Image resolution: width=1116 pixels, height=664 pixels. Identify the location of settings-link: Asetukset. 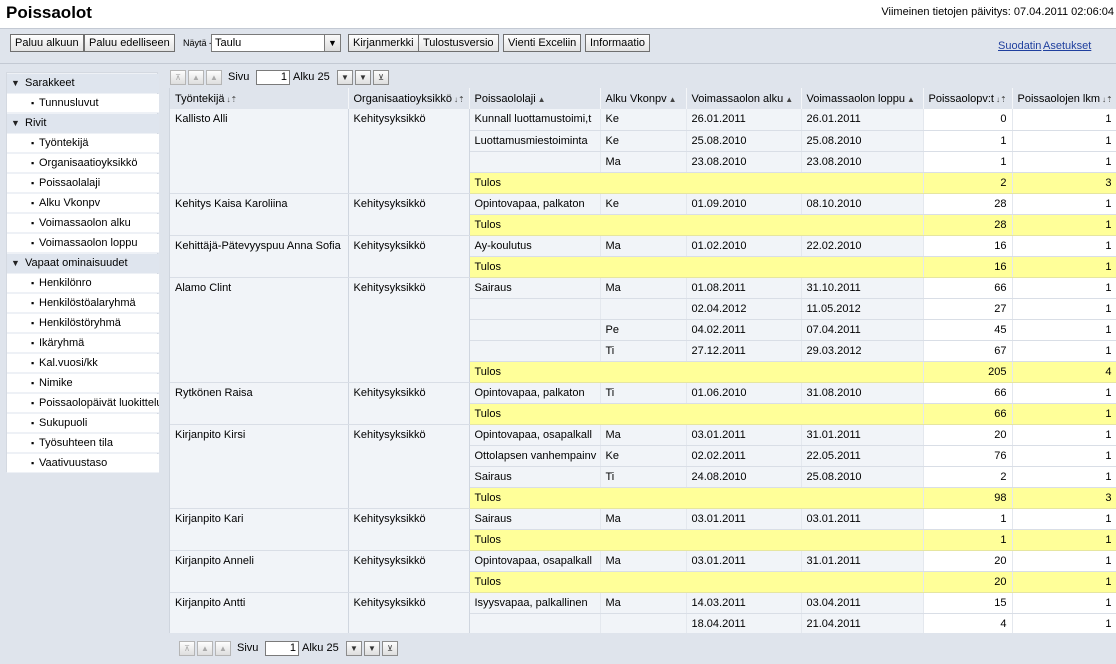
(1067, 46).